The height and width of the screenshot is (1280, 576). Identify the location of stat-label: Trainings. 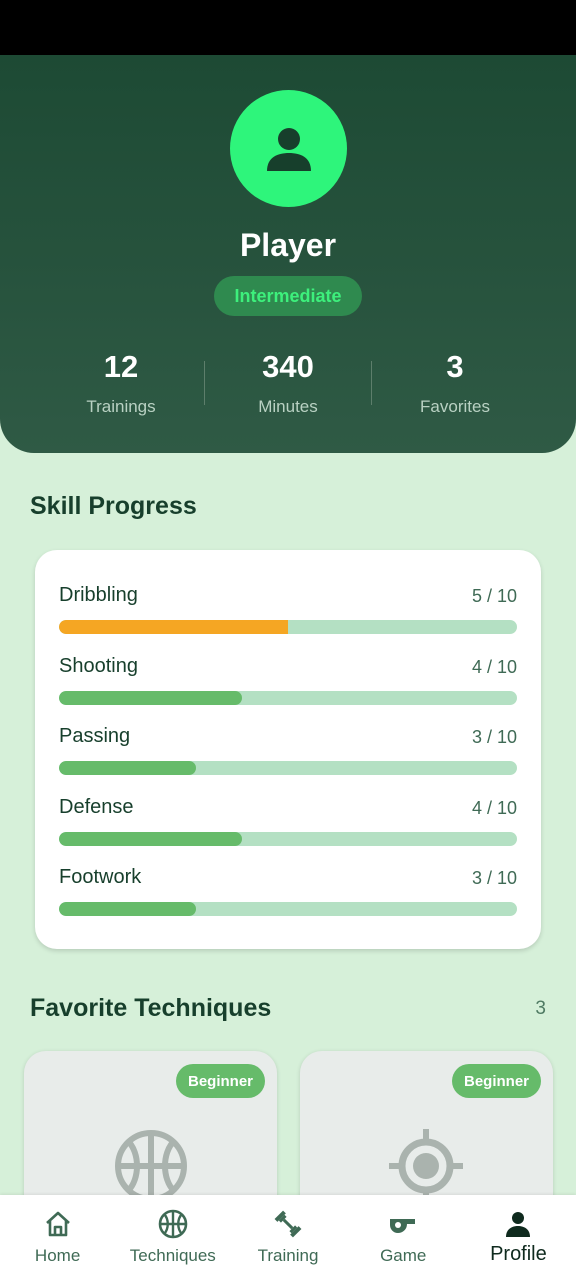
(121, 406).